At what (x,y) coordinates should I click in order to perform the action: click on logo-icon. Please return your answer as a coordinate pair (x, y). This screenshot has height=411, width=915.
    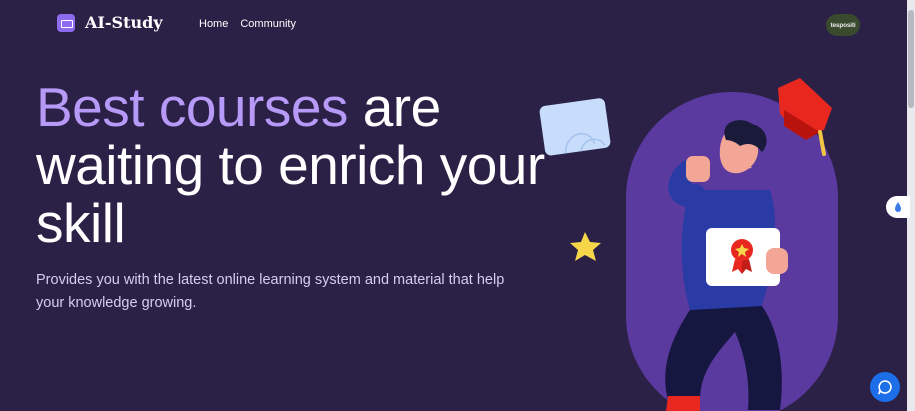
    Looking at the image, I should click on (66, 22).